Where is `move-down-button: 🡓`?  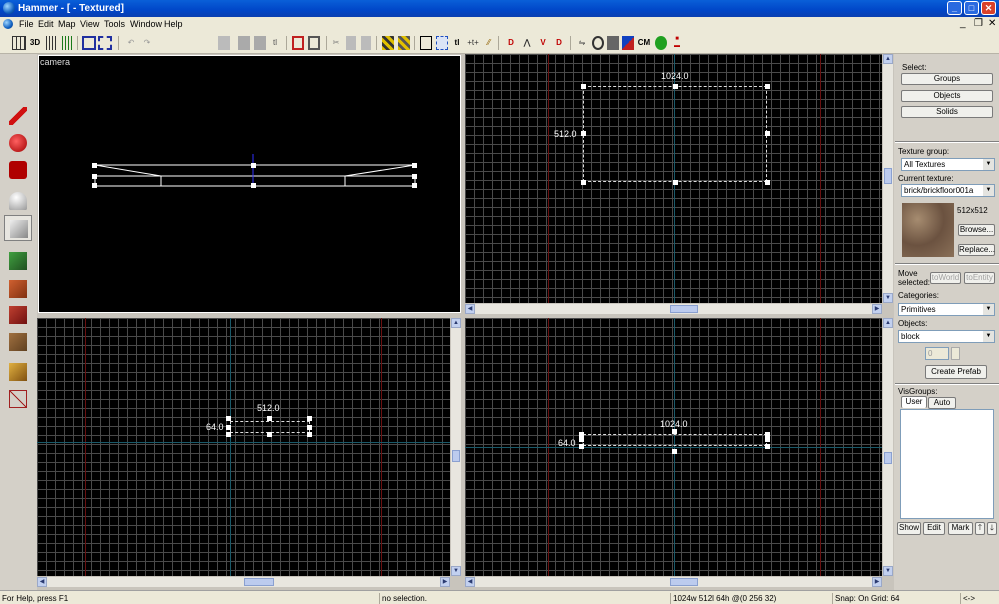
move-down-button: 🡓 is located at coordinates (992, 528).